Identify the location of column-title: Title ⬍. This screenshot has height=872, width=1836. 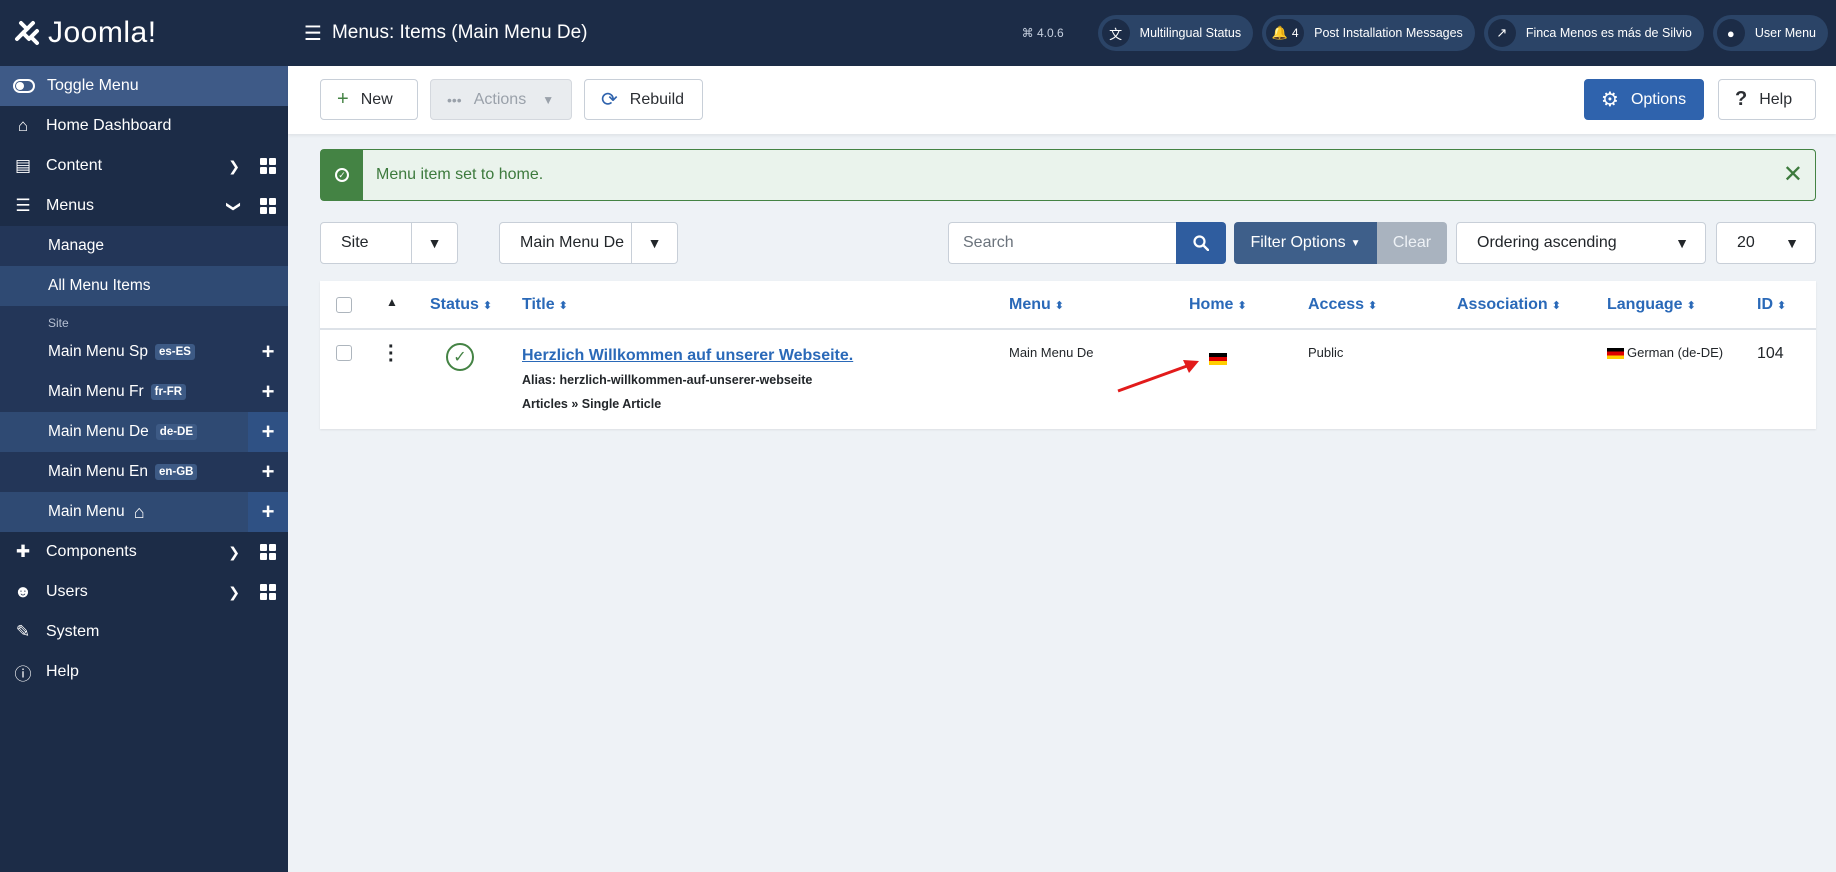
(545, 305).